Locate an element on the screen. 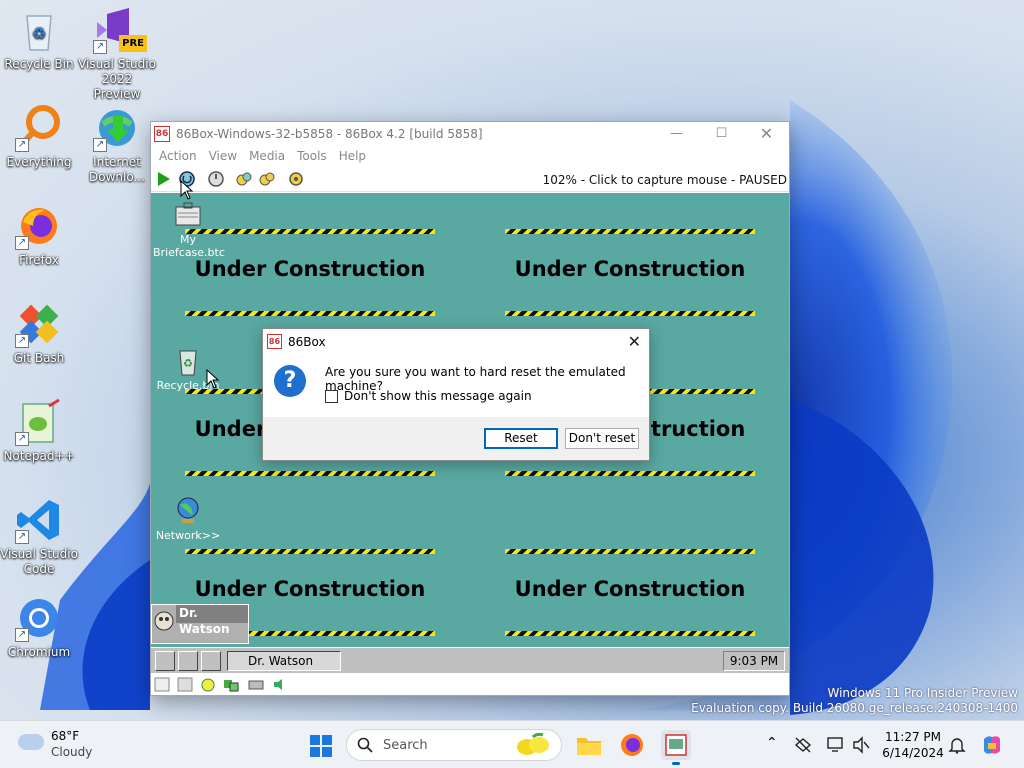 This screenshot has width=1024, height=768. close-button: ✕ is located at coordinates (766, 134).